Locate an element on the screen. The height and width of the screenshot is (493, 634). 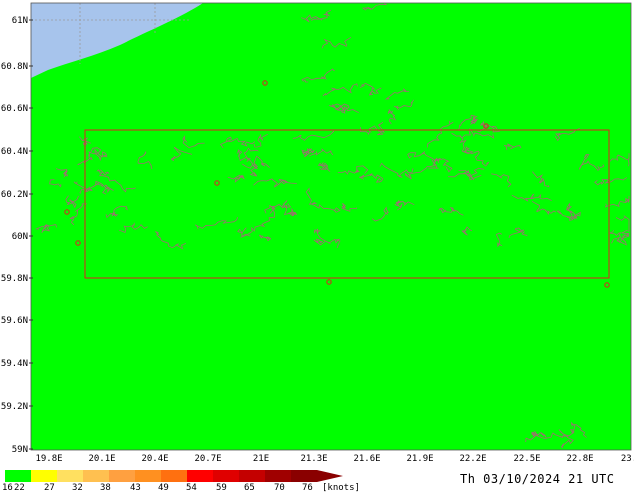
lon-label: 20.7E is located at coordinates (207, 459).